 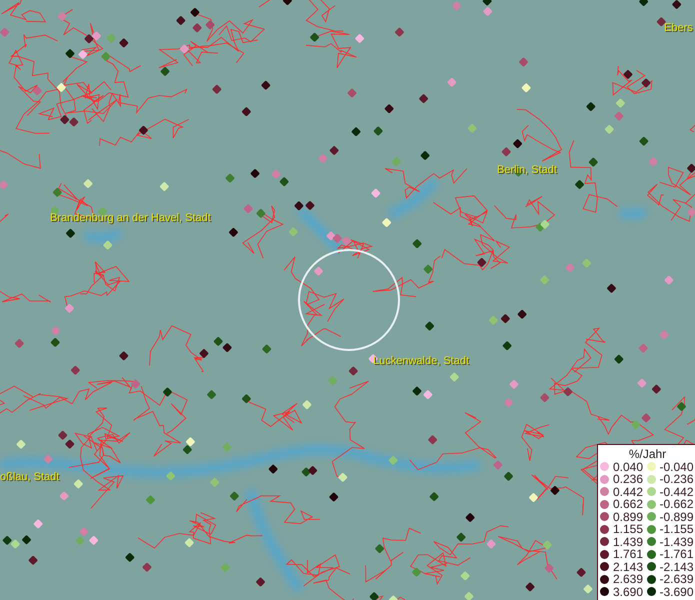 I want to click on place-label: Ebers, so click(x=678, y=28).